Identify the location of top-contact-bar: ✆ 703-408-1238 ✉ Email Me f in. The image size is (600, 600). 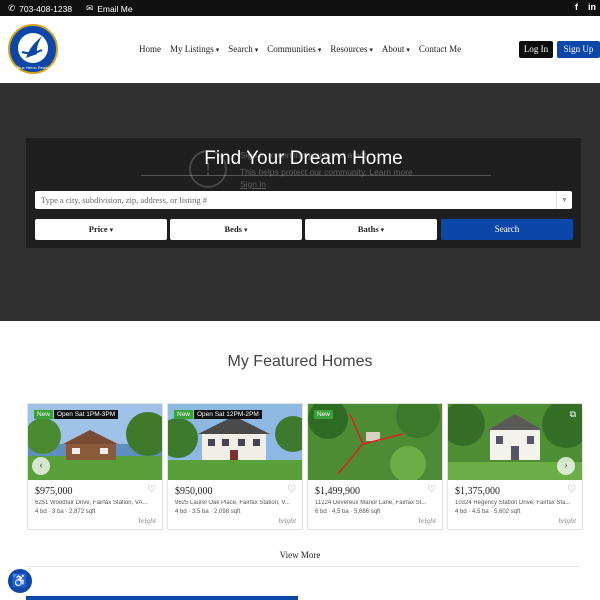
(300, 8).